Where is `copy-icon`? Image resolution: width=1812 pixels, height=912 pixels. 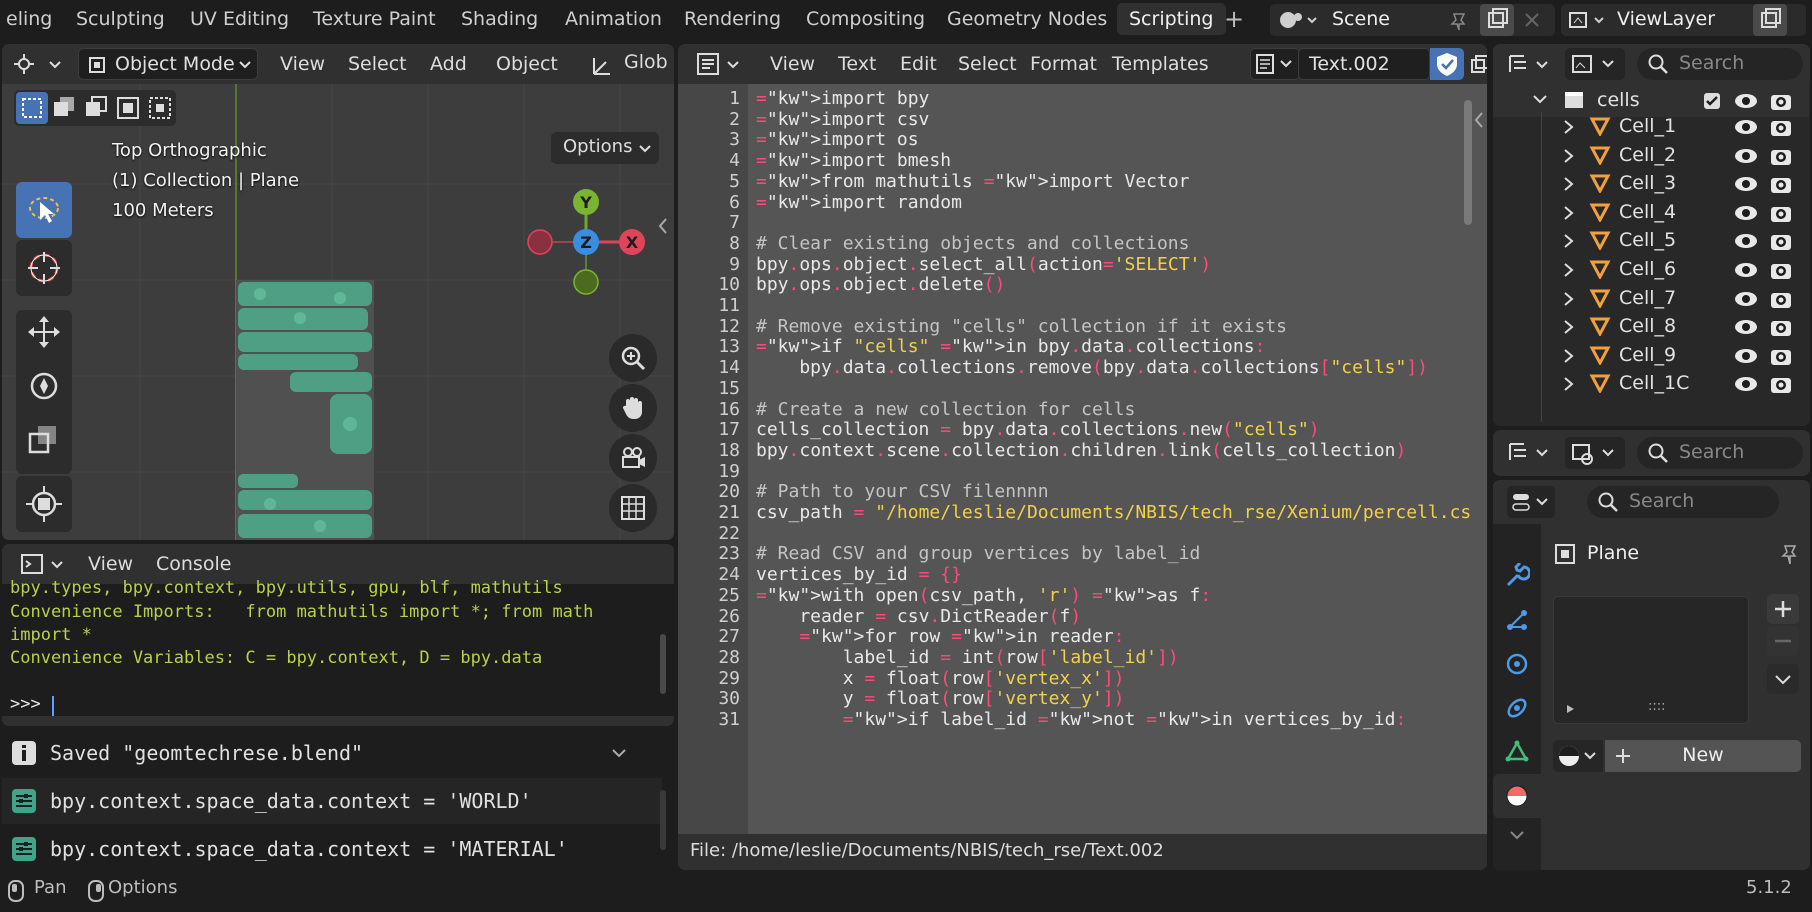
copy-icon is located at coordinates (1477, 64).